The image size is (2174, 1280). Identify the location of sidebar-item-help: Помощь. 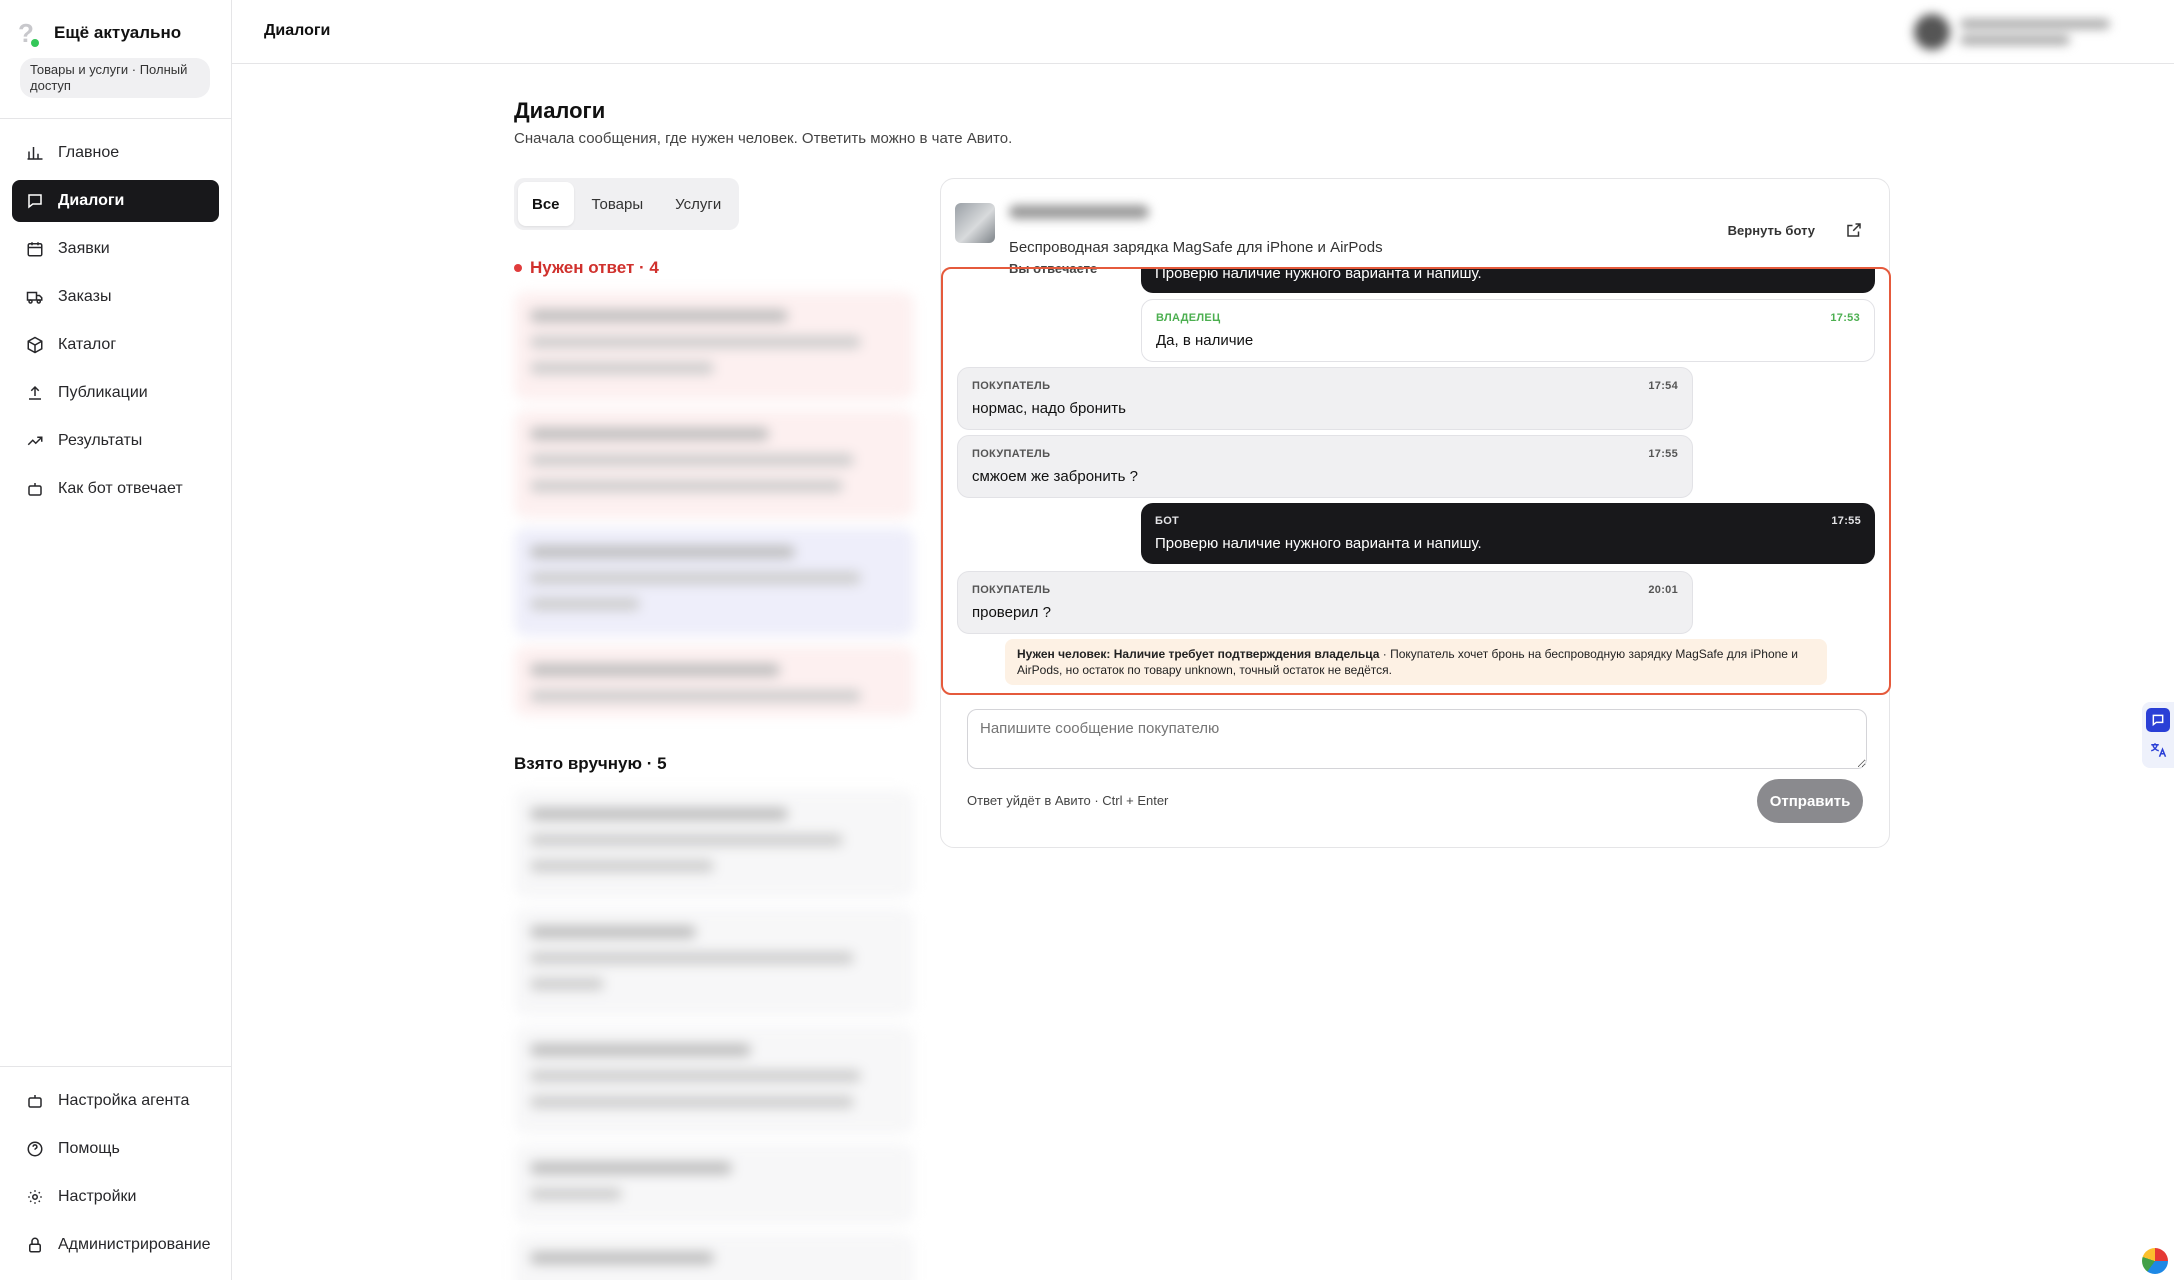
(115, 1149).